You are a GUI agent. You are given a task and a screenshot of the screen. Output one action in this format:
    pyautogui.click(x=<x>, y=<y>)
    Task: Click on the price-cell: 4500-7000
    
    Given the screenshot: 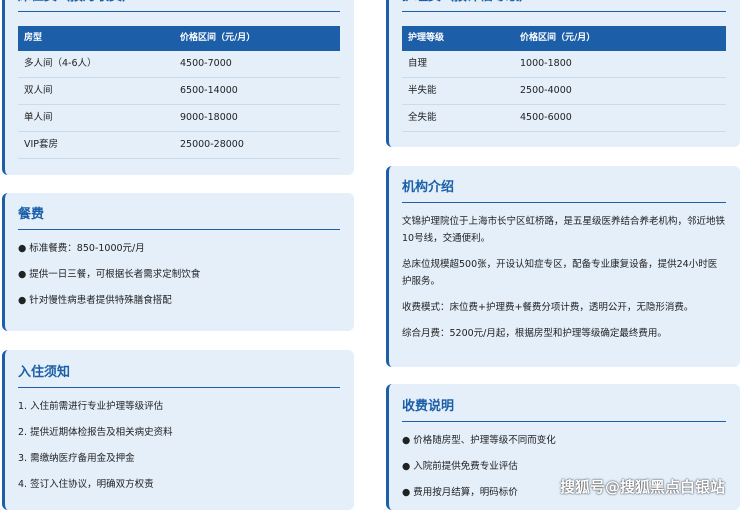 What is the action you would take?
    pyautogui.click(x=206, y=63)
    